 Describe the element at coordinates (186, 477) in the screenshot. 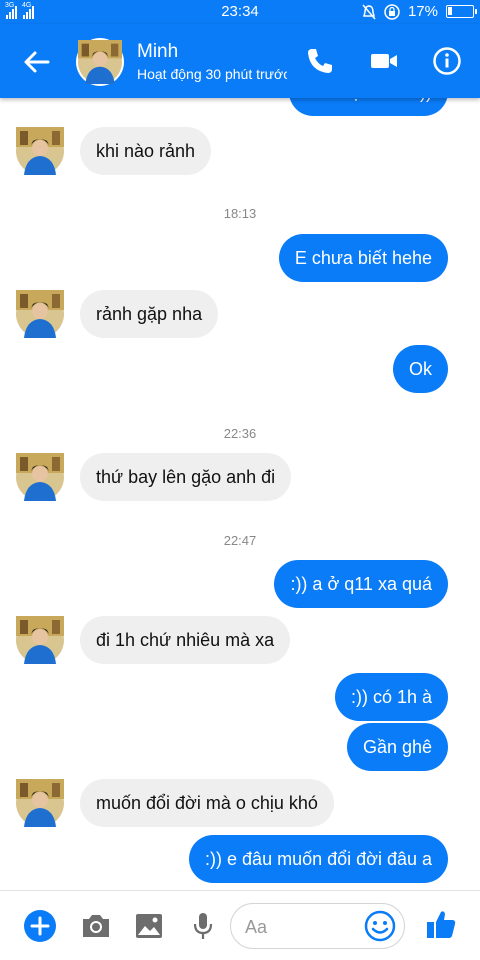

I see `incoming-message: thứ bay lên gặo anh đi` at that location.